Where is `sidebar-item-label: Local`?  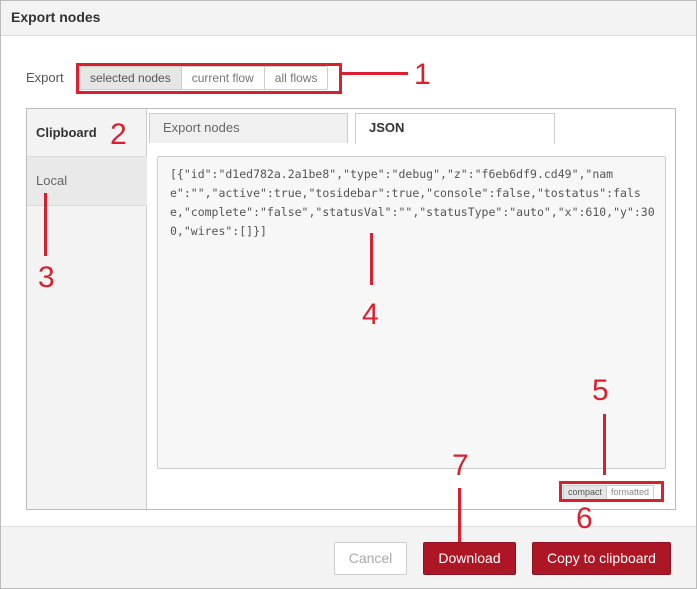
sidebar-item-label: Local is located at coordinates (52, 180).